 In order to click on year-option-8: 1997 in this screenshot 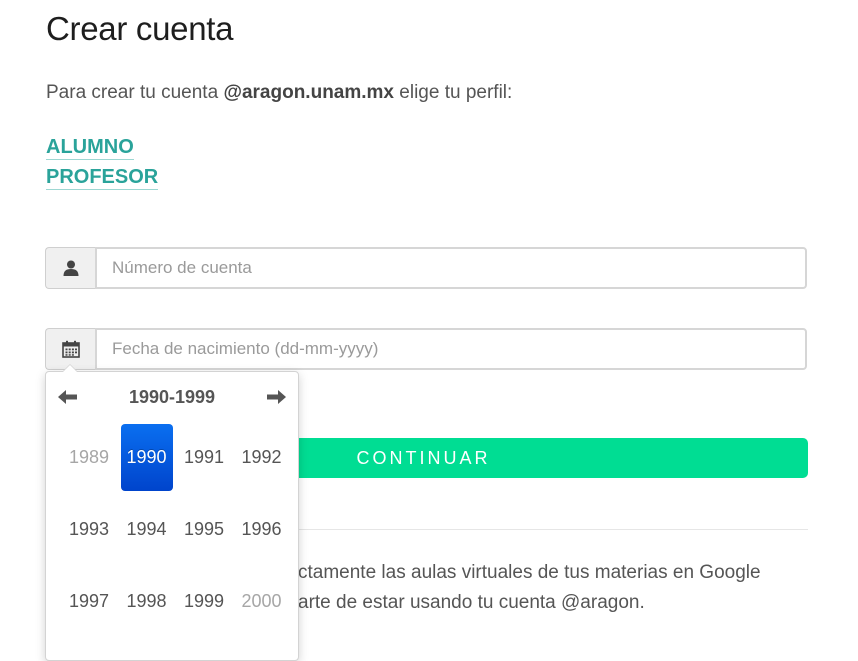, I will do `click(89, 601)`.